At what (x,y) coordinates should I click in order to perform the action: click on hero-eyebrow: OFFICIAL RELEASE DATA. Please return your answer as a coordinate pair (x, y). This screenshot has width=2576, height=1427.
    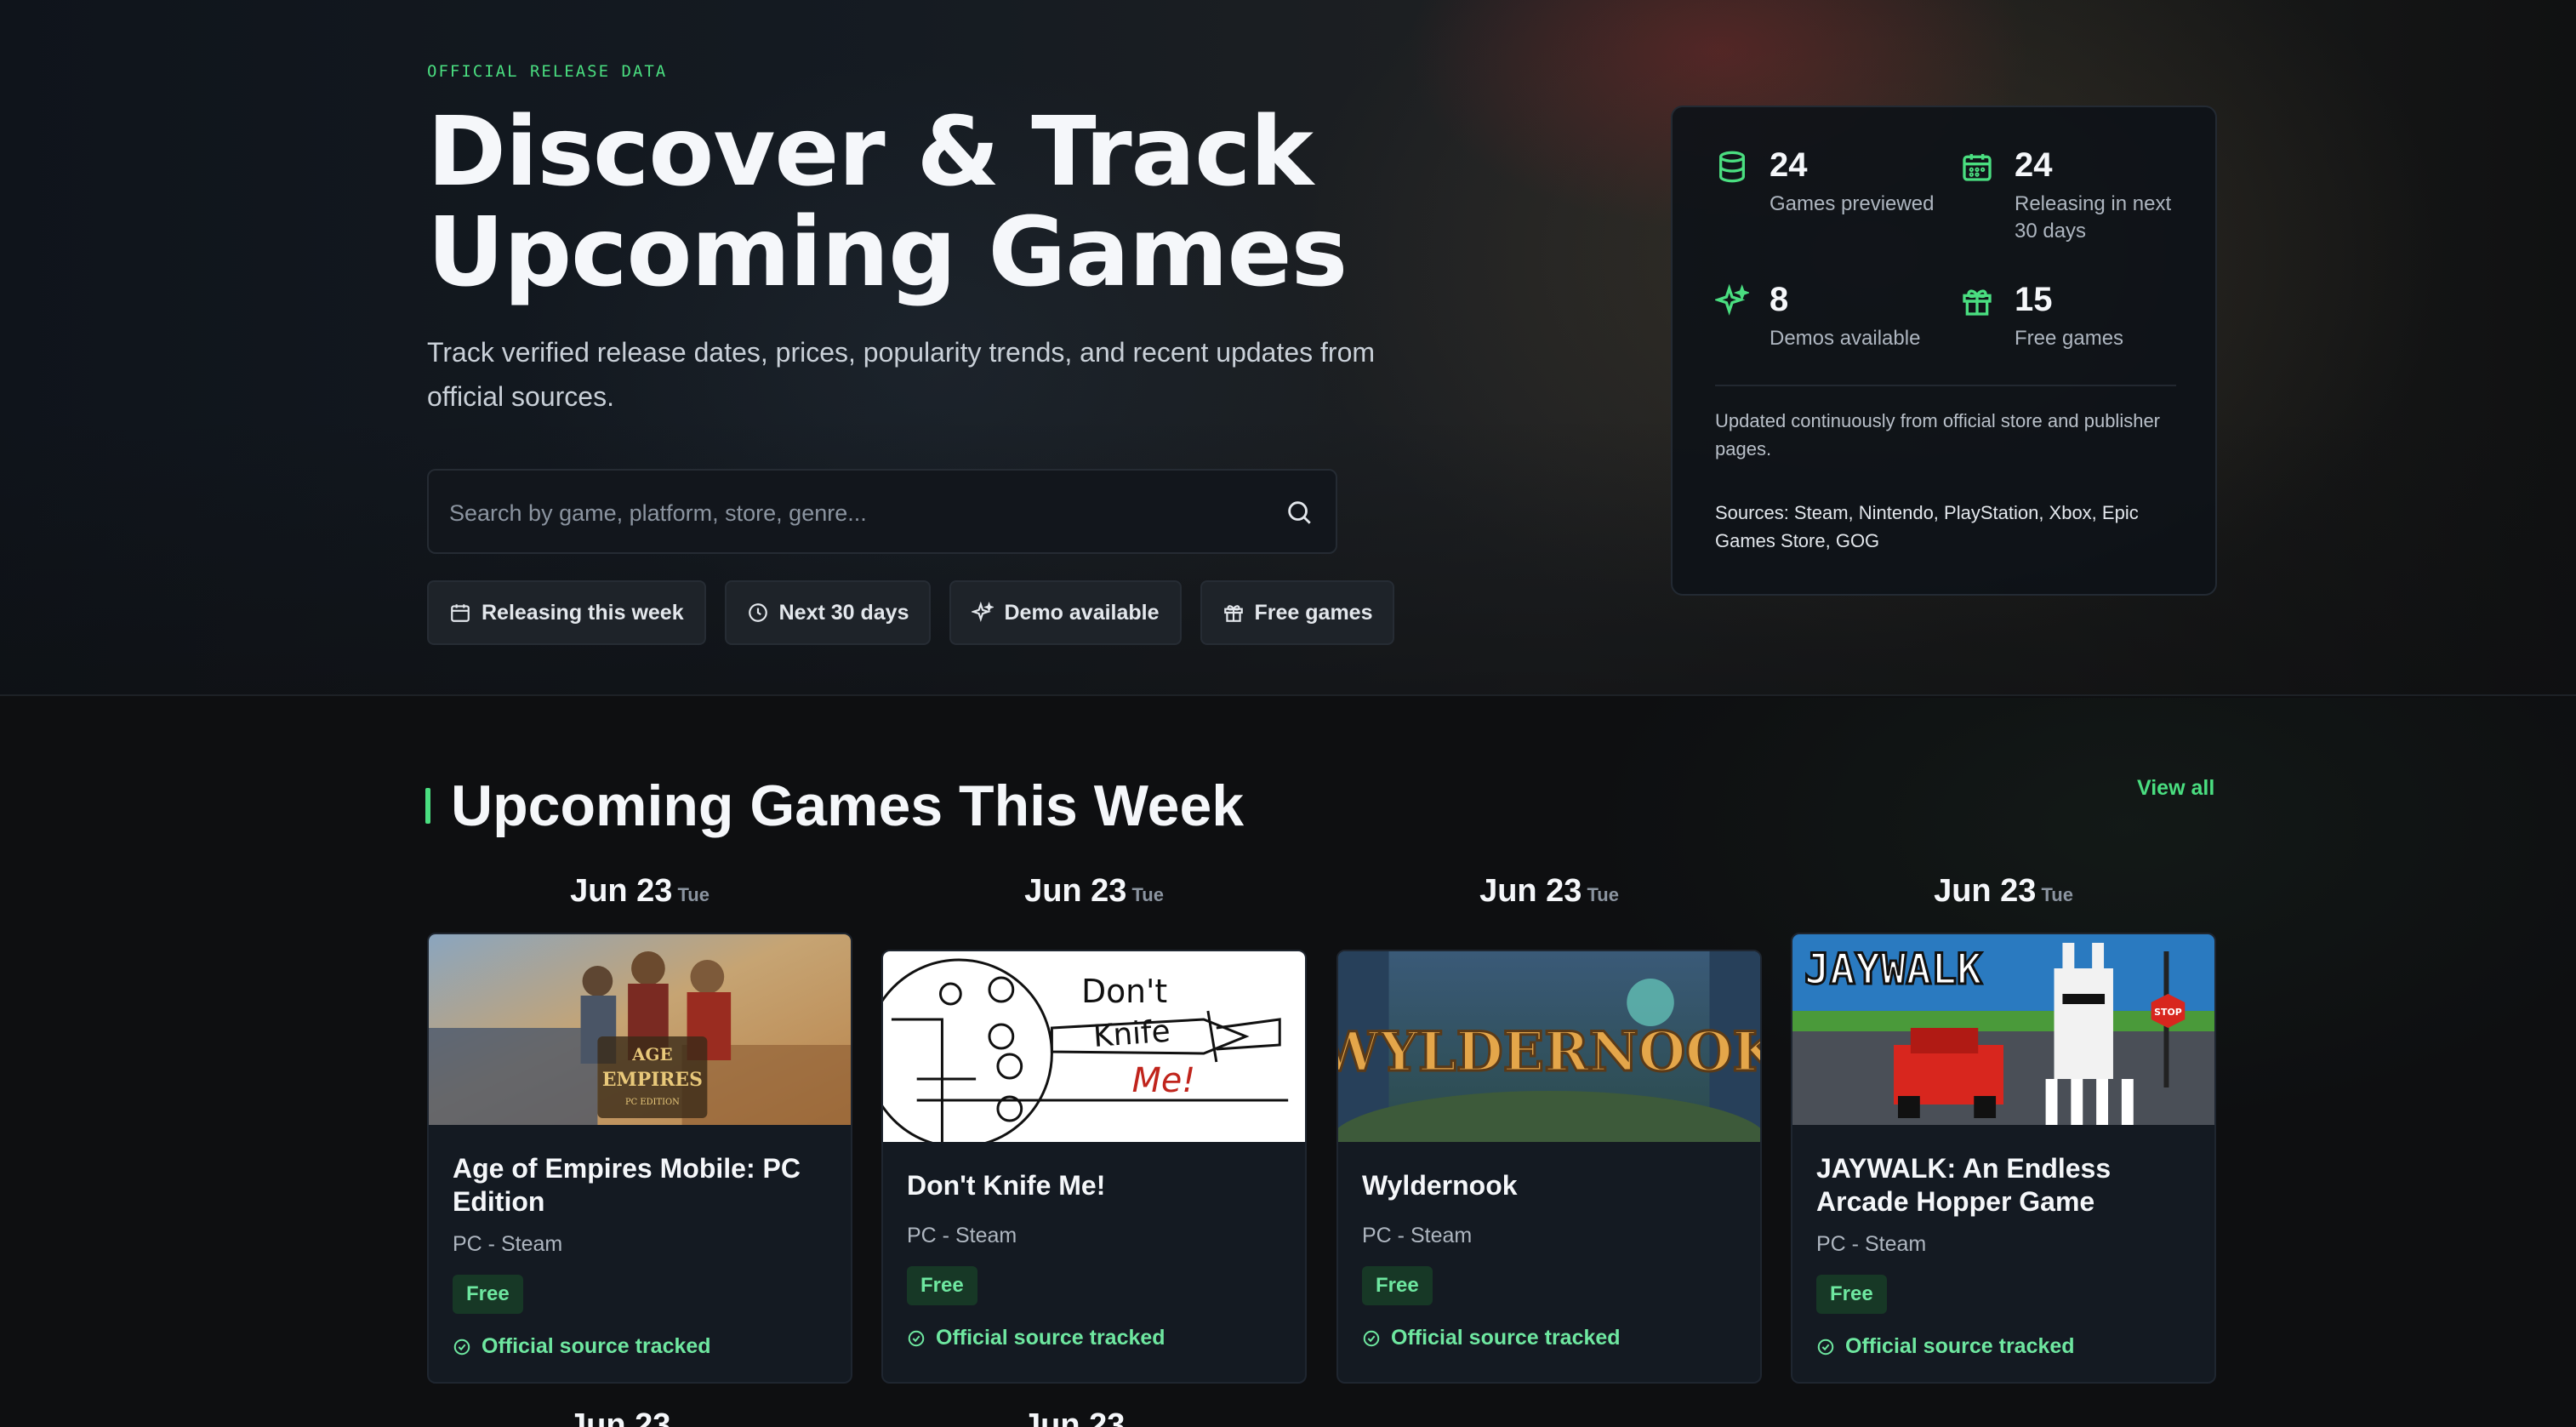
    Looking at the image, I should click on (548, 71).